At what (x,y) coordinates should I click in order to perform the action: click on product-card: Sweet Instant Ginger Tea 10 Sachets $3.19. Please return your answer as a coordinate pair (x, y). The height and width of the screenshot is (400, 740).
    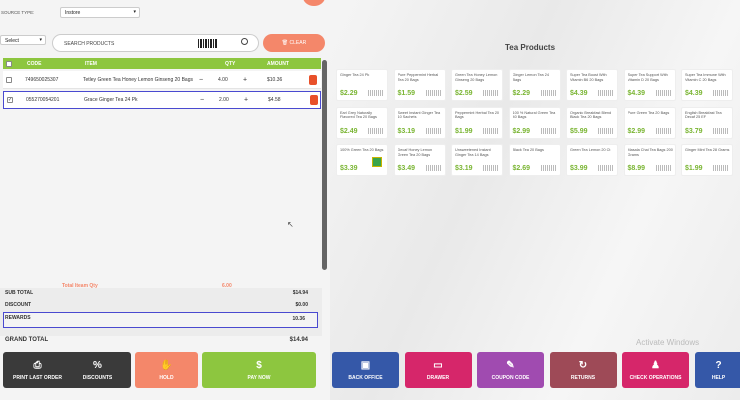
    Looking at the image, I should click on (419, 122).